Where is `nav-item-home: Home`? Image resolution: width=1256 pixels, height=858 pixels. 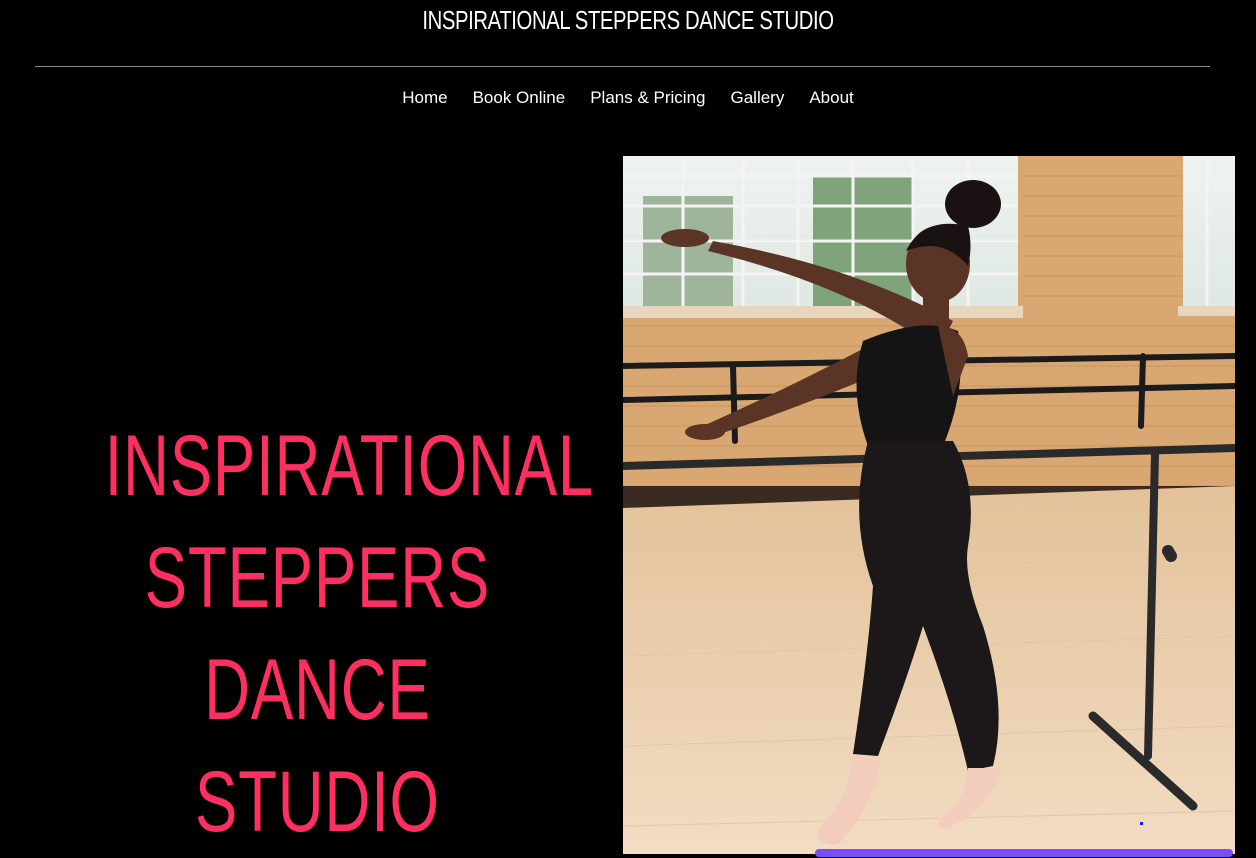 nav-item-home: Home is located at coordinates (424, 98).